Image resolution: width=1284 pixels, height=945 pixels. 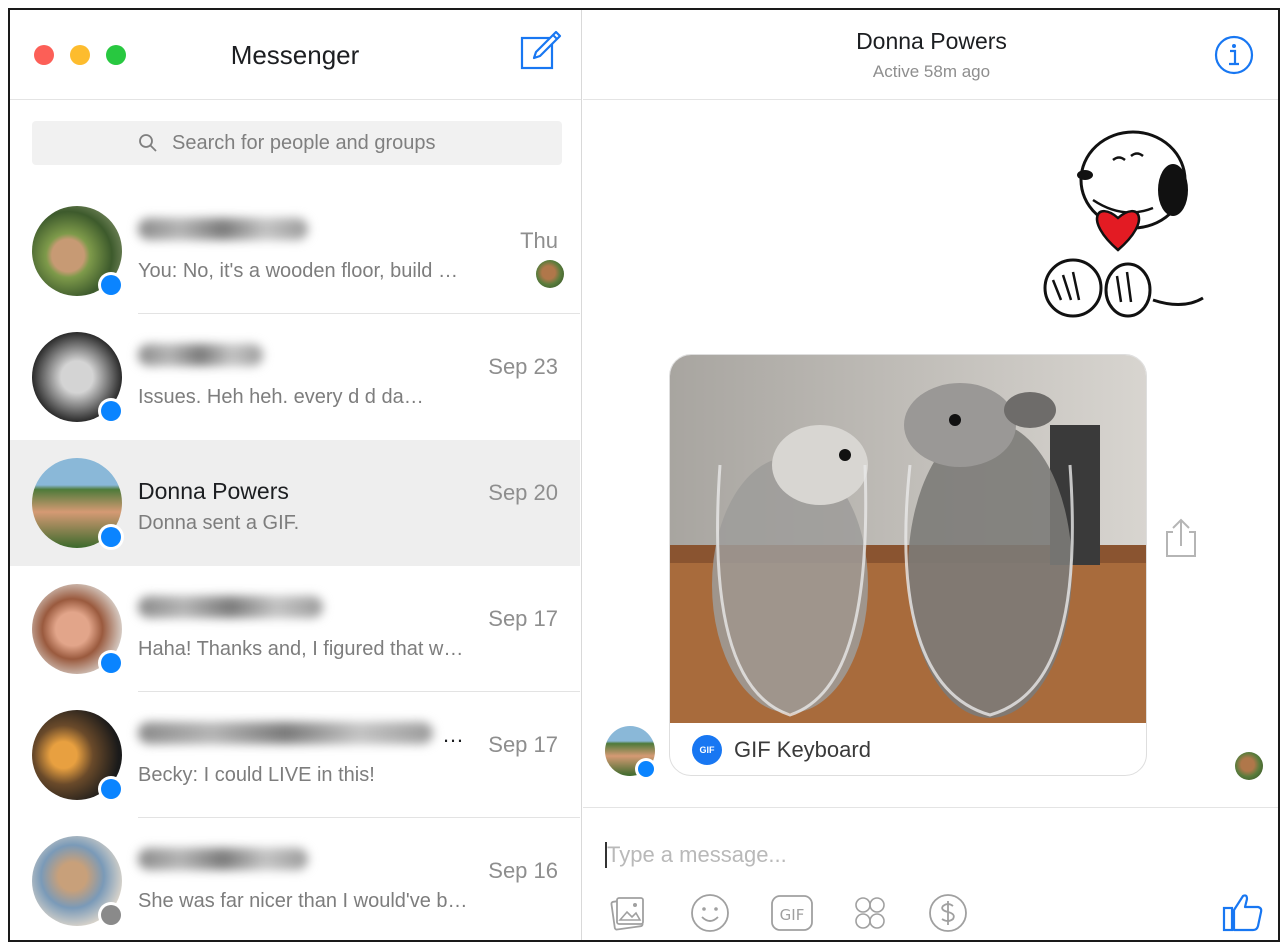 I want to click on gif-icon: GIF, so click(x=792, y=913).